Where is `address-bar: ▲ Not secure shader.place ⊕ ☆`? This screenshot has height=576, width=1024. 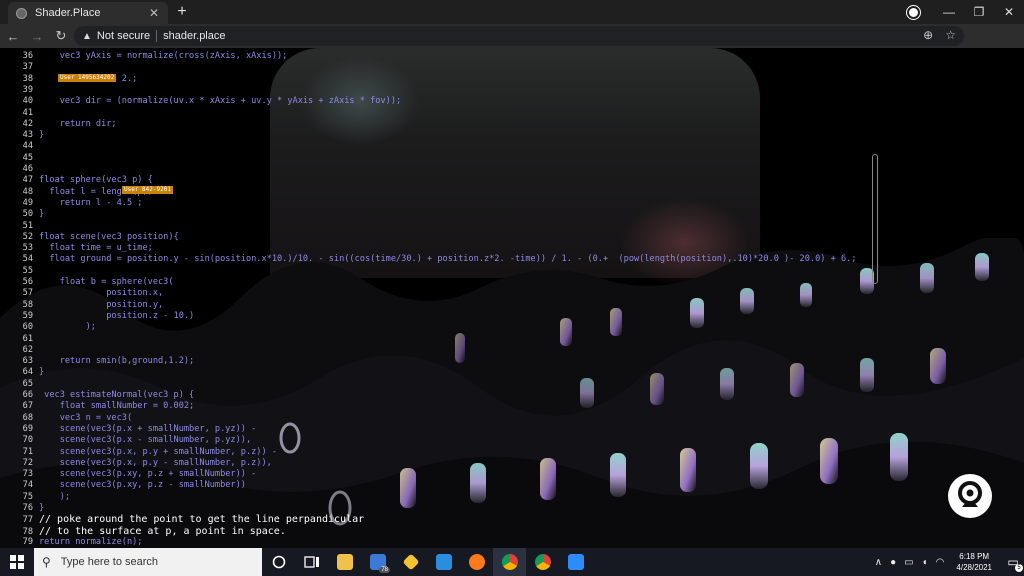
address-bar: ▲ Not secure shader.place ⊕ ☆ is located at coordinates (519, 36).